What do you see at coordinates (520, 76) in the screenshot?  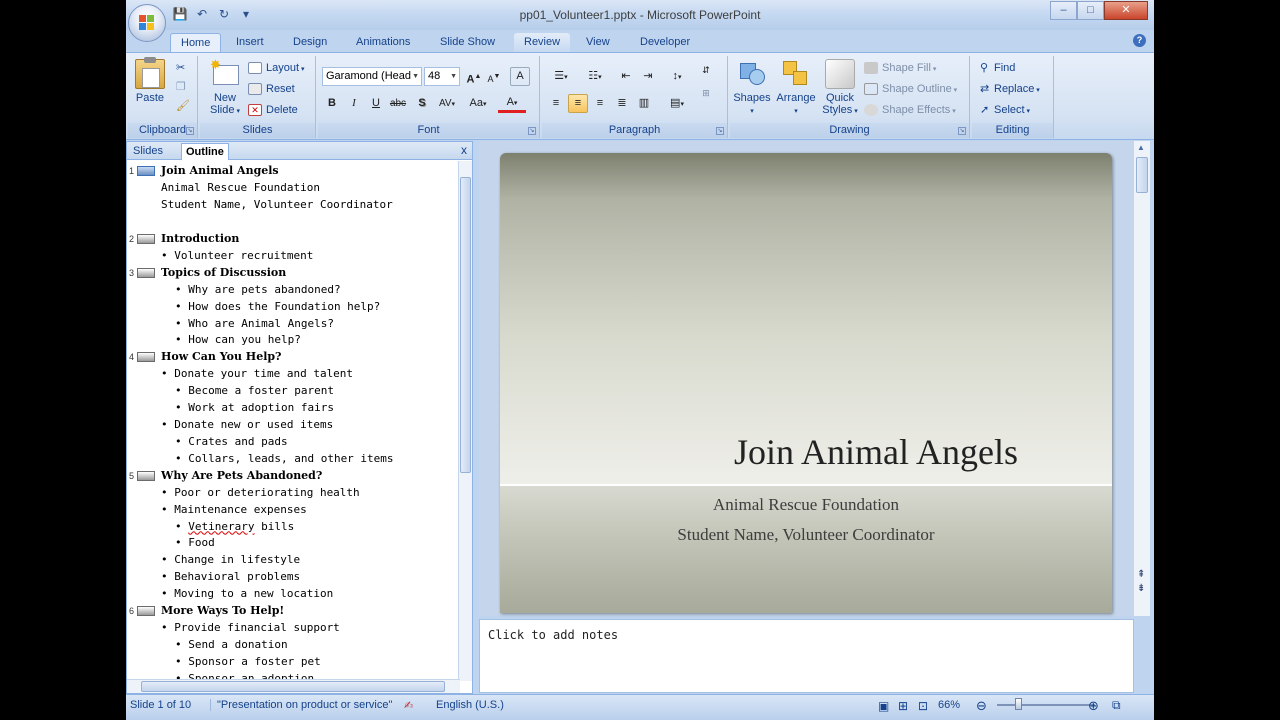 I see `clear-formatting-button: A` at bounding box center [520, 76].